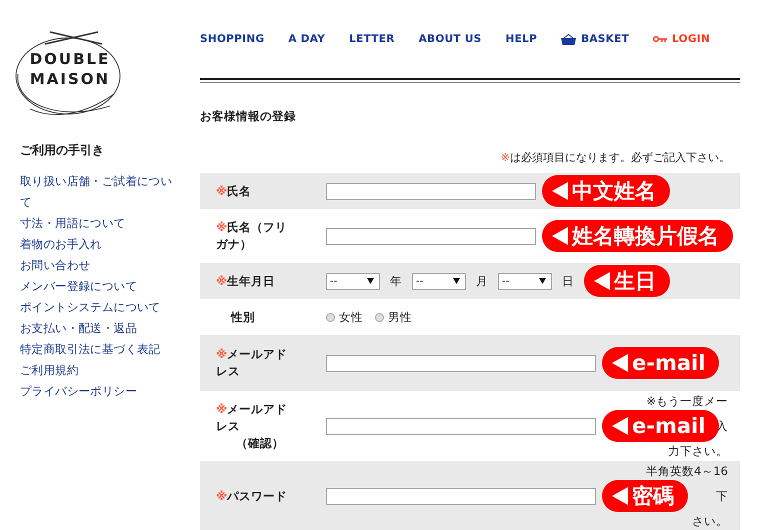 This screenshot has height=530, width=758. Describe the element at coordinates (615, 157) in the screenshot. I see `required-note: ※は必須項目になります。必ずご記入下さい。` at that location.